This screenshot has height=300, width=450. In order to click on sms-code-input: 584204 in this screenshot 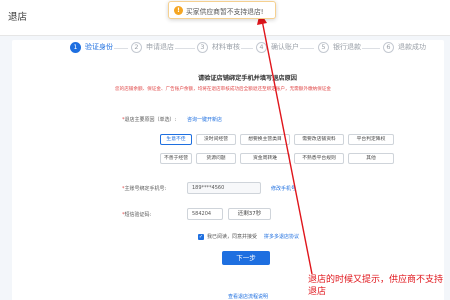, I will do `click(205, 214)`.